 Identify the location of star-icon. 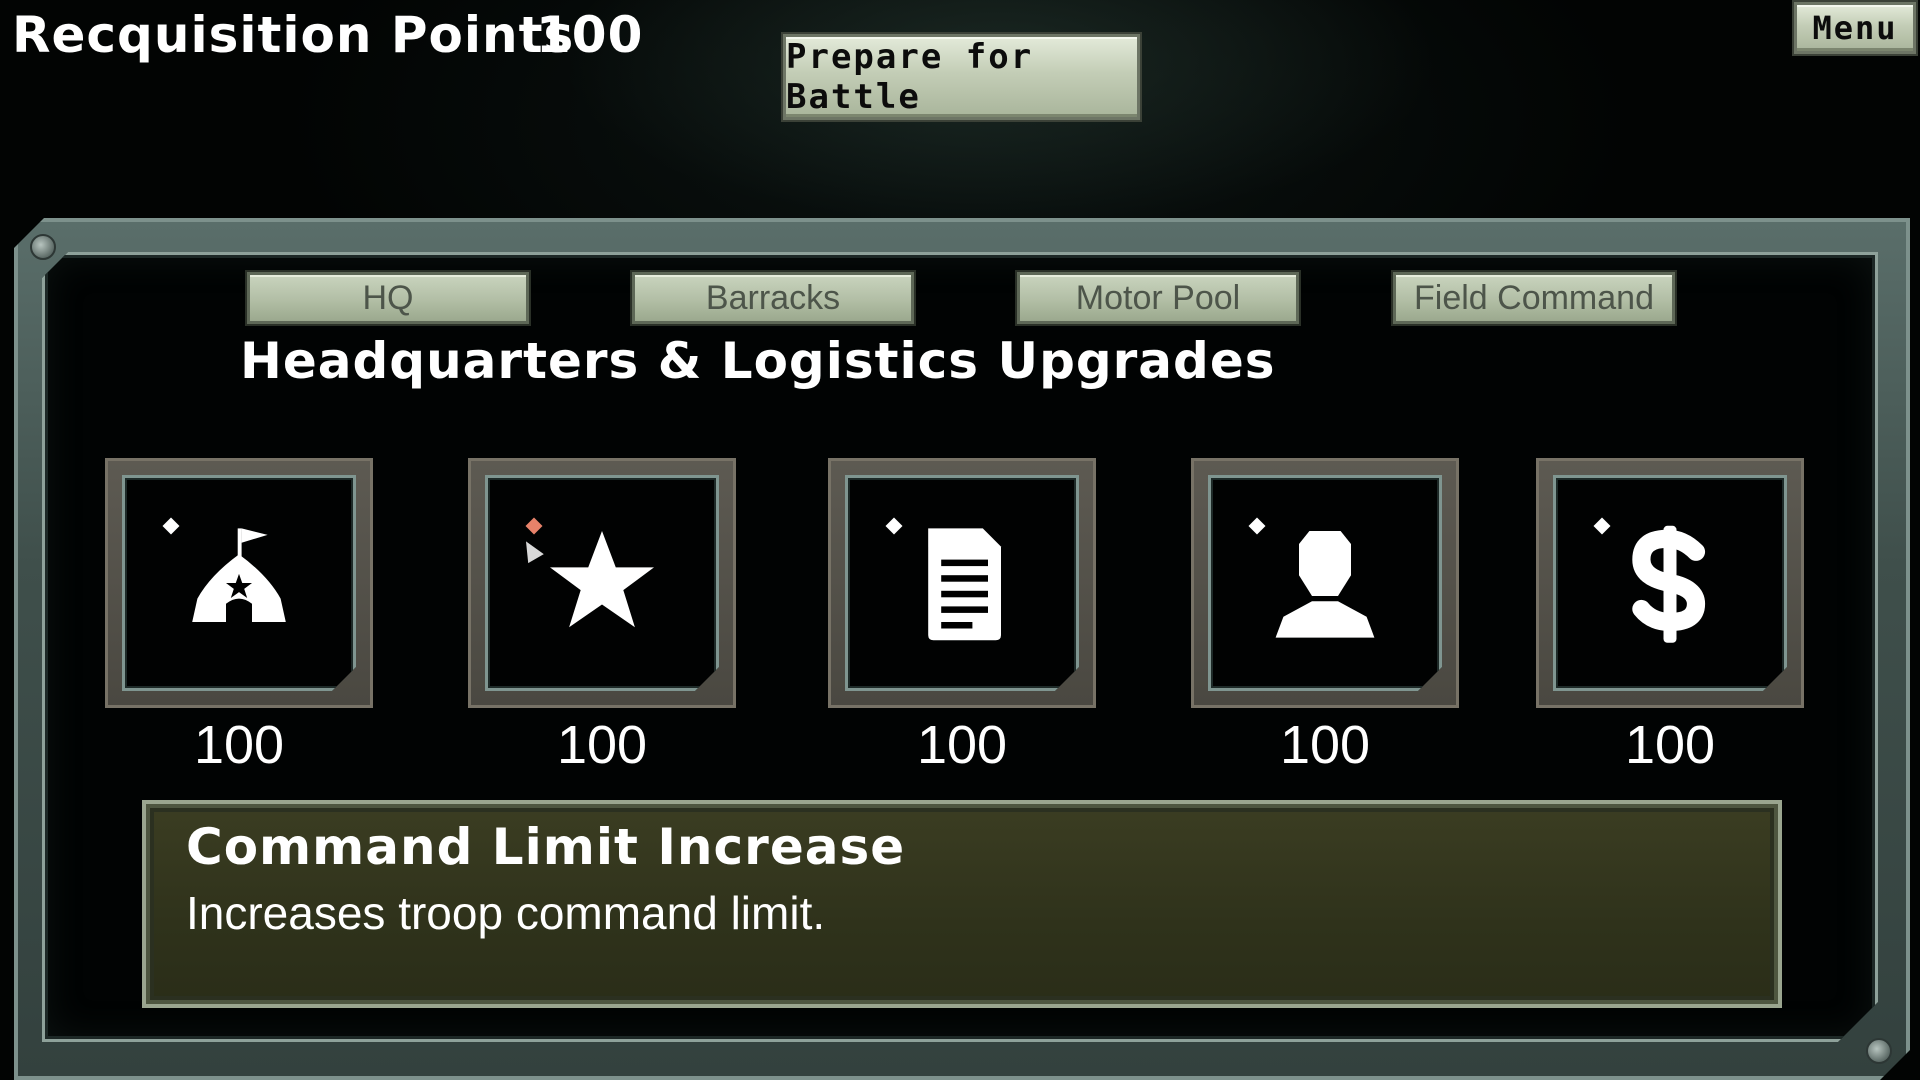
(602, 583).